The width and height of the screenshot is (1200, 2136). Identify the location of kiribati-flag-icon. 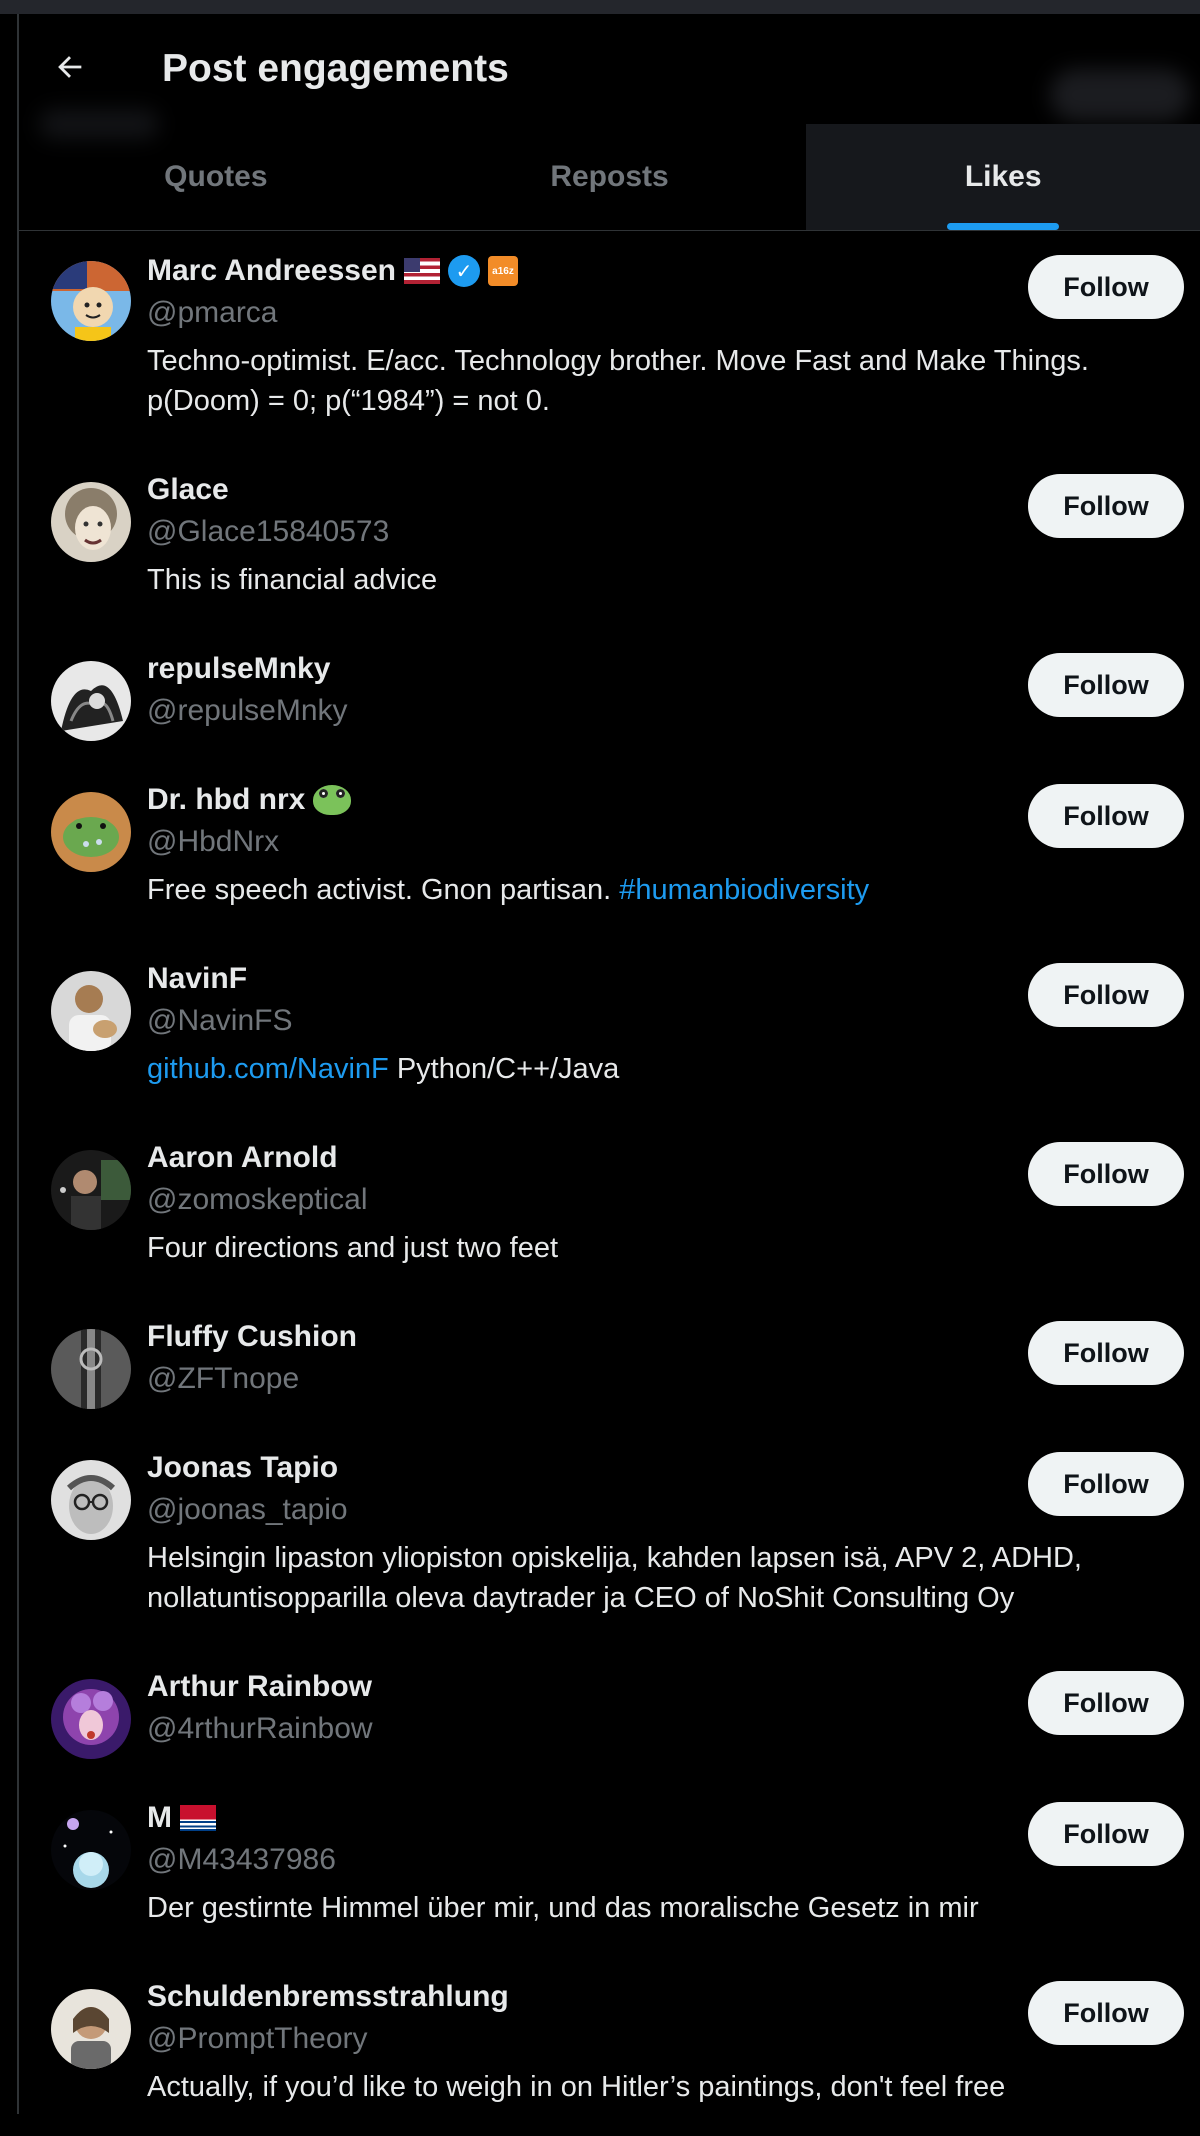
(198, 1818).